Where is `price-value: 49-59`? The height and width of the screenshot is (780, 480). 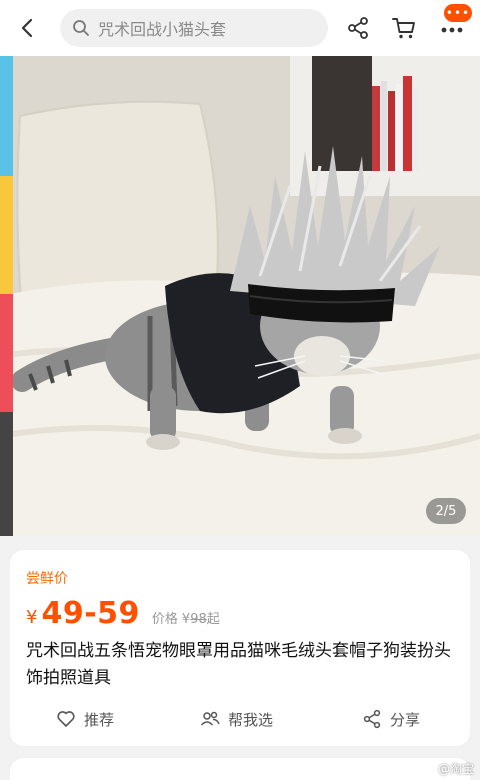 price-value: 49-59 is located at coordinates (90, 613).